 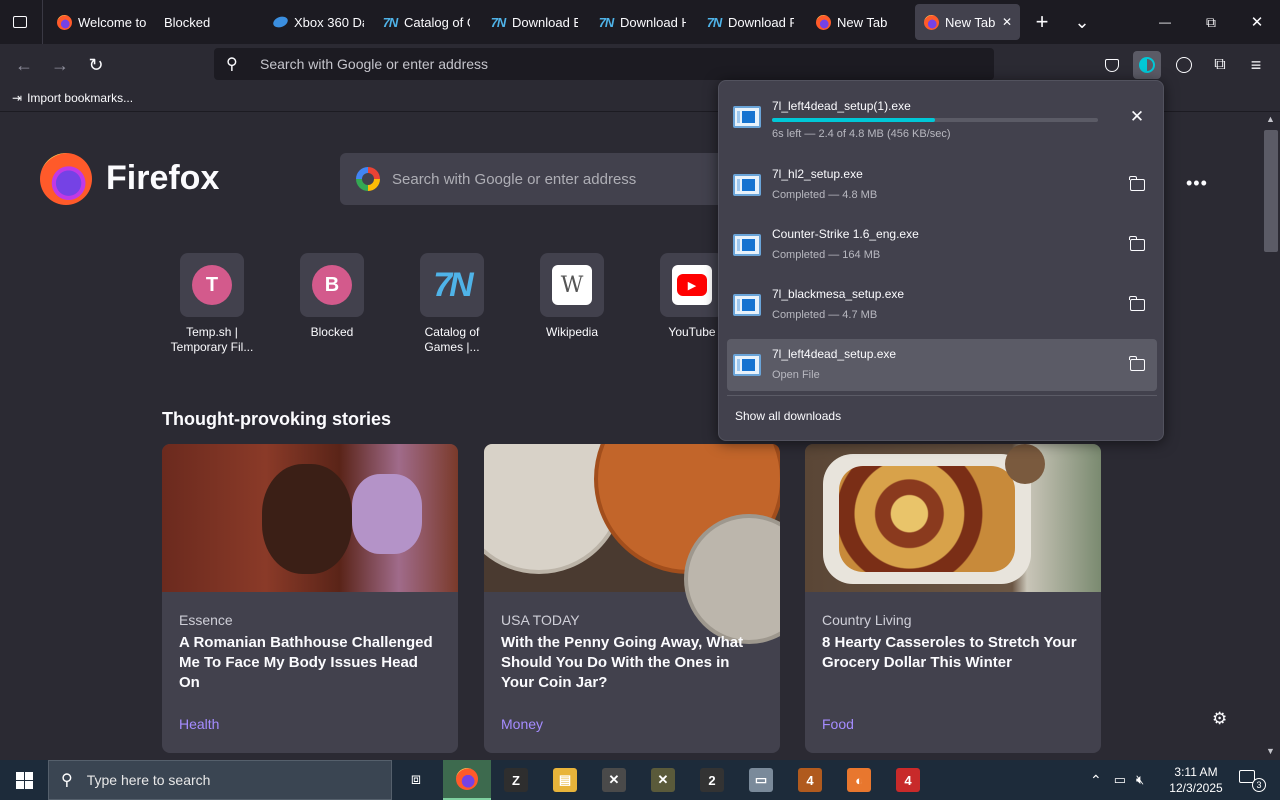 I want to click on tab-label: Xbox 360 Da, so click(x=329, y=22).